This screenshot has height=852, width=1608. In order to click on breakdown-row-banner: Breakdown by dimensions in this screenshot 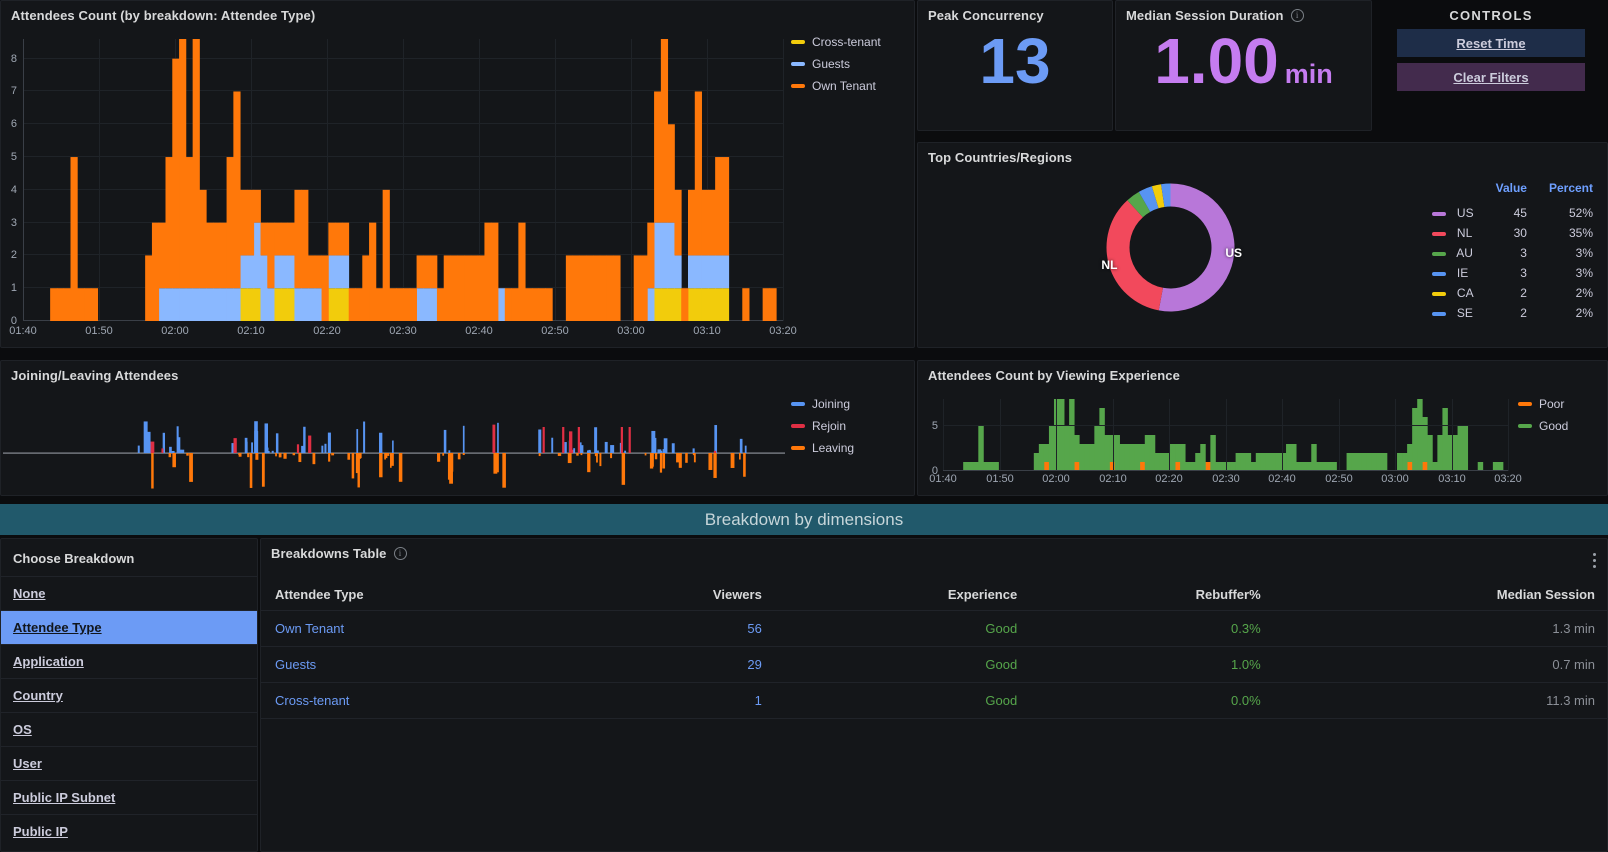, I will do `click(804, 519)`.